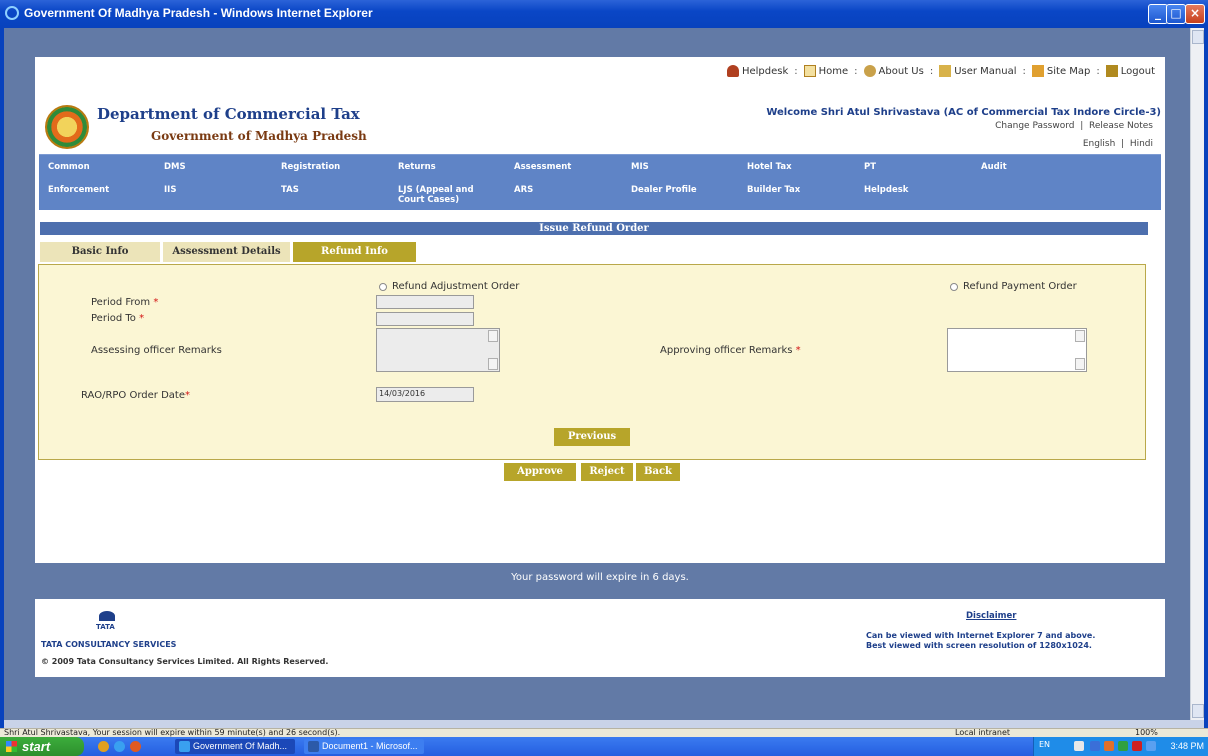  Describe the element at coordinates (1176, 14) in the screenshot. I see `maximize-button: □` at that location.